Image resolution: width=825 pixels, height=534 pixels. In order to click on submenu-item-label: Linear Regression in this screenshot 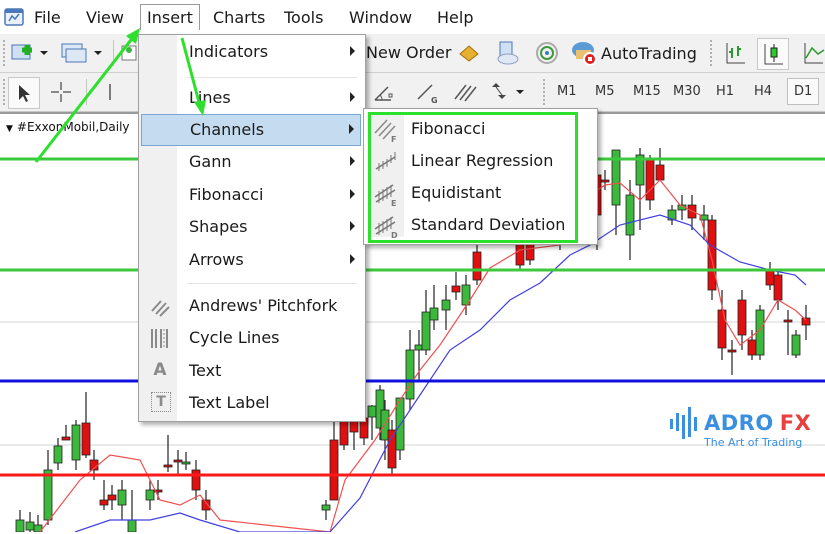, I will do `click(482, 160)`.